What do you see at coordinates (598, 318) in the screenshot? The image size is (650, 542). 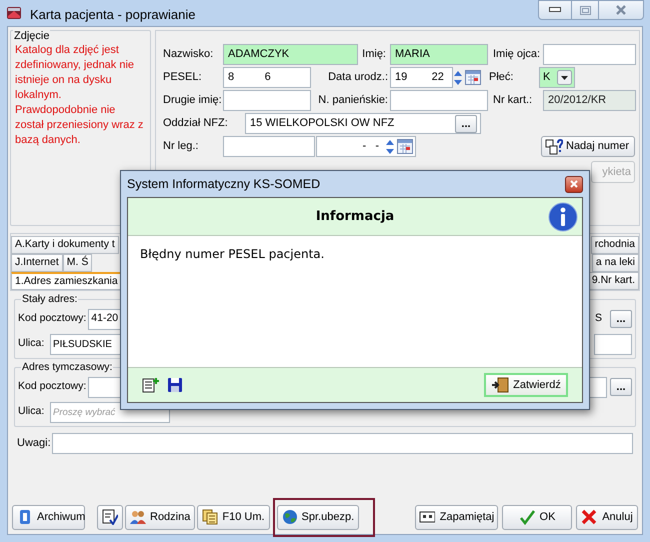 I see `field-value: S` at bounding box center [598, 318].